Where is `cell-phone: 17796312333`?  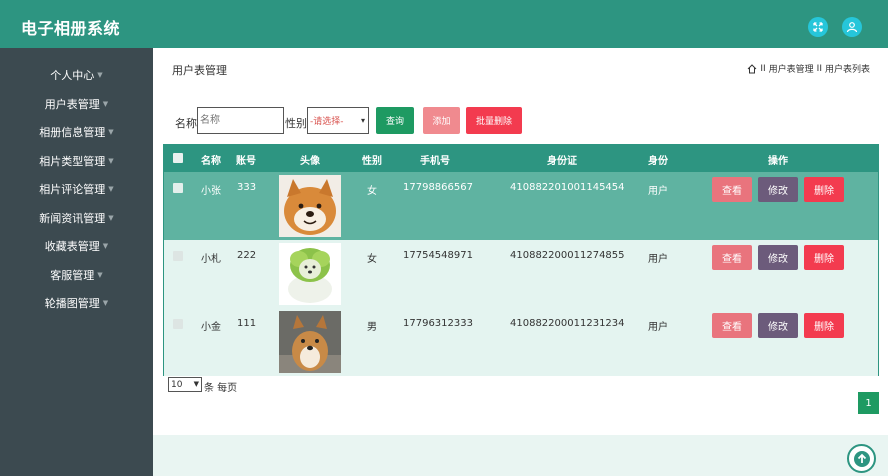
cell-phone: 17796312333 is located at coordinates (438, 323).